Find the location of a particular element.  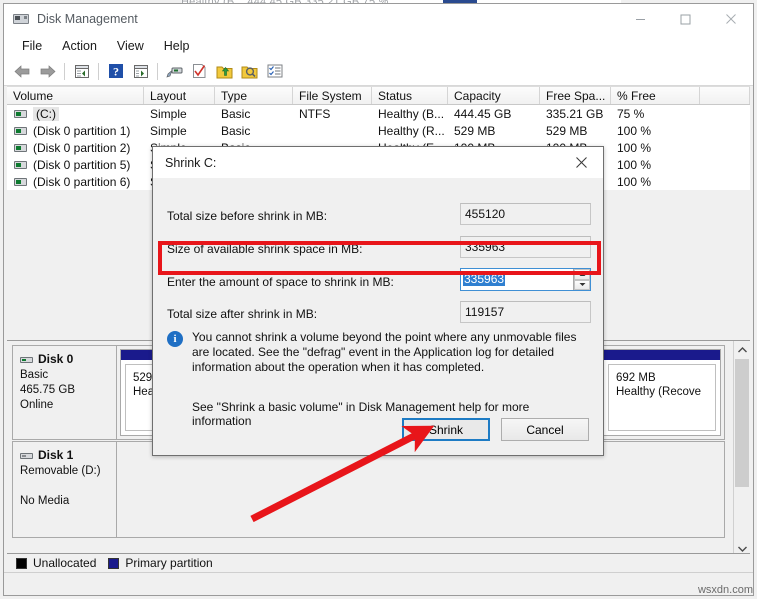

disk-title-0: Disk 0 is located at coordinates (68, 359).